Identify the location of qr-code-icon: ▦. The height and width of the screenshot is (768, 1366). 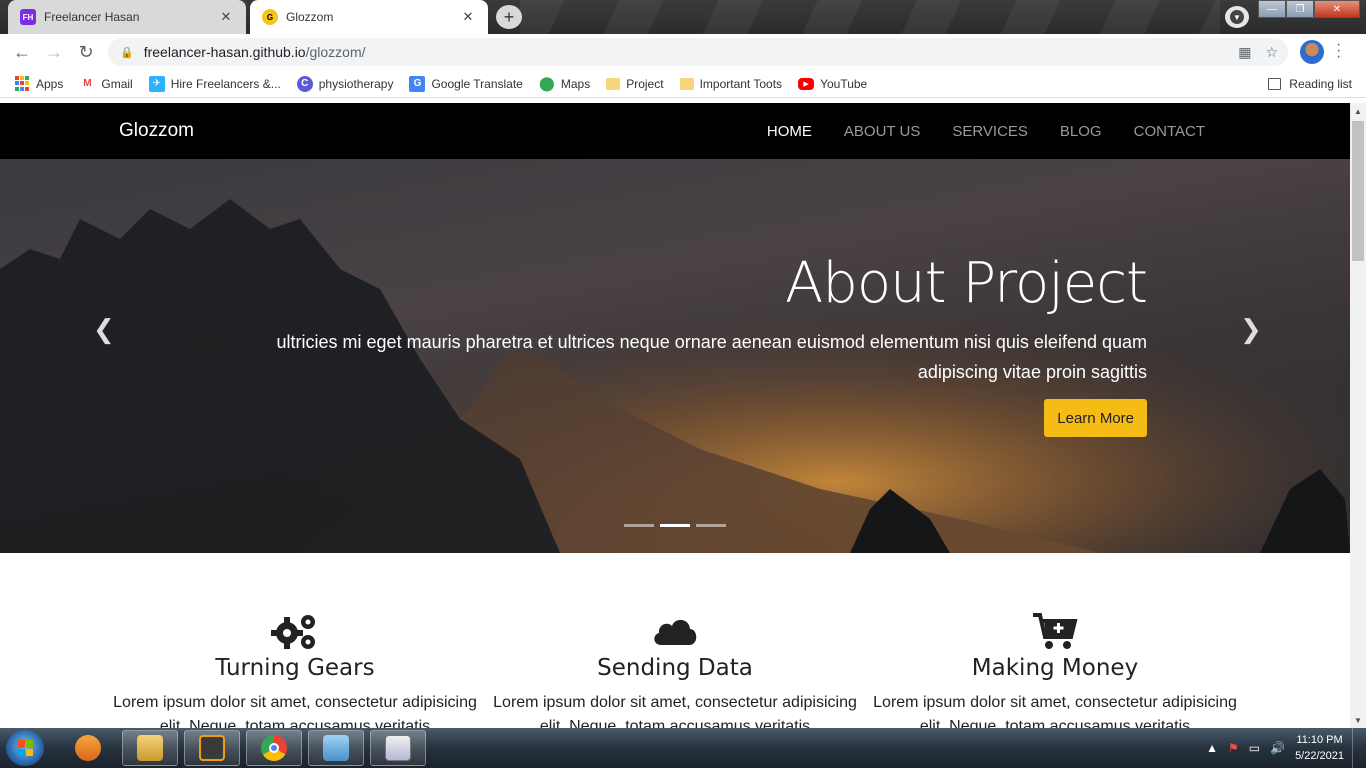
(1244, 52).